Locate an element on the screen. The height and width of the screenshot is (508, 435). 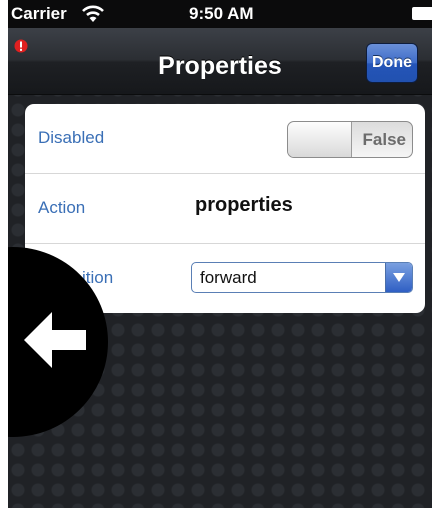
transition-select: forward is located at coordinates (302, 277).